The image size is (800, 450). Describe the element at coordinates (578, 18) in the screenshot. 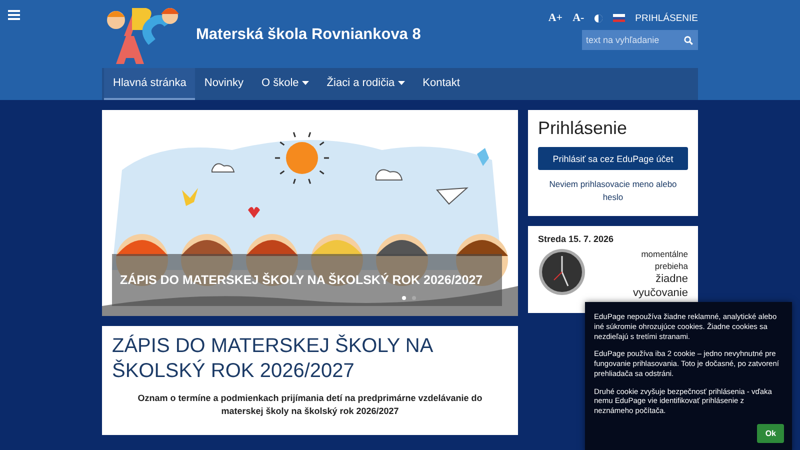

I see `font-size-button: A-` at that location.